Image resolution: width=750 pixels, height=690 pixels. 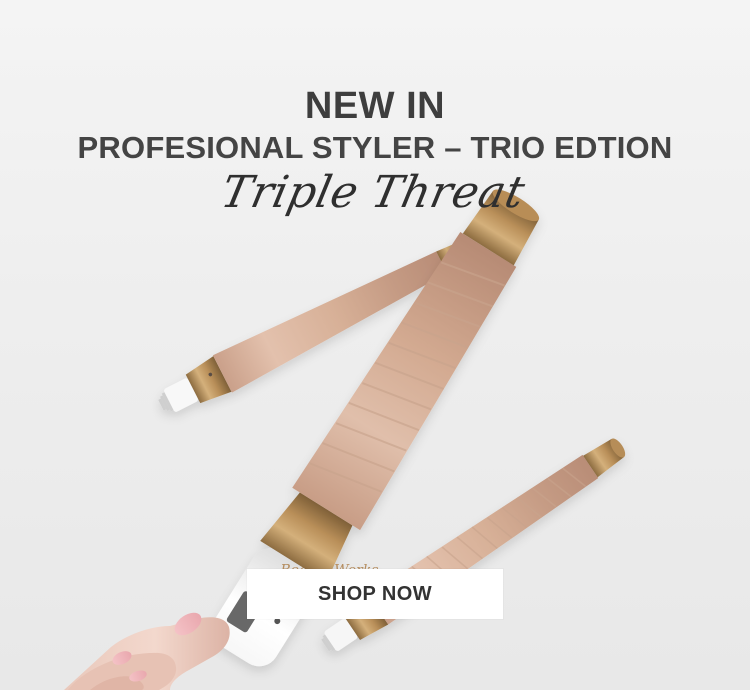 What do you see at coordinates (147, 651) in the screenshot?
I see `hand` at bounding box center [147, 651].